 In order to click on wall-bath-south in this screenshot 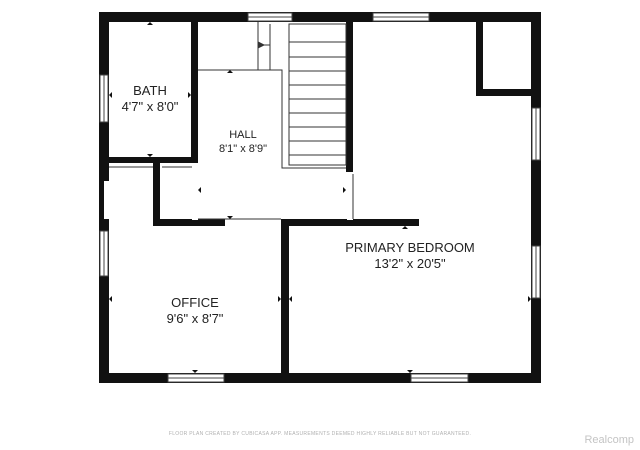, I will do `click(151, 160)`.